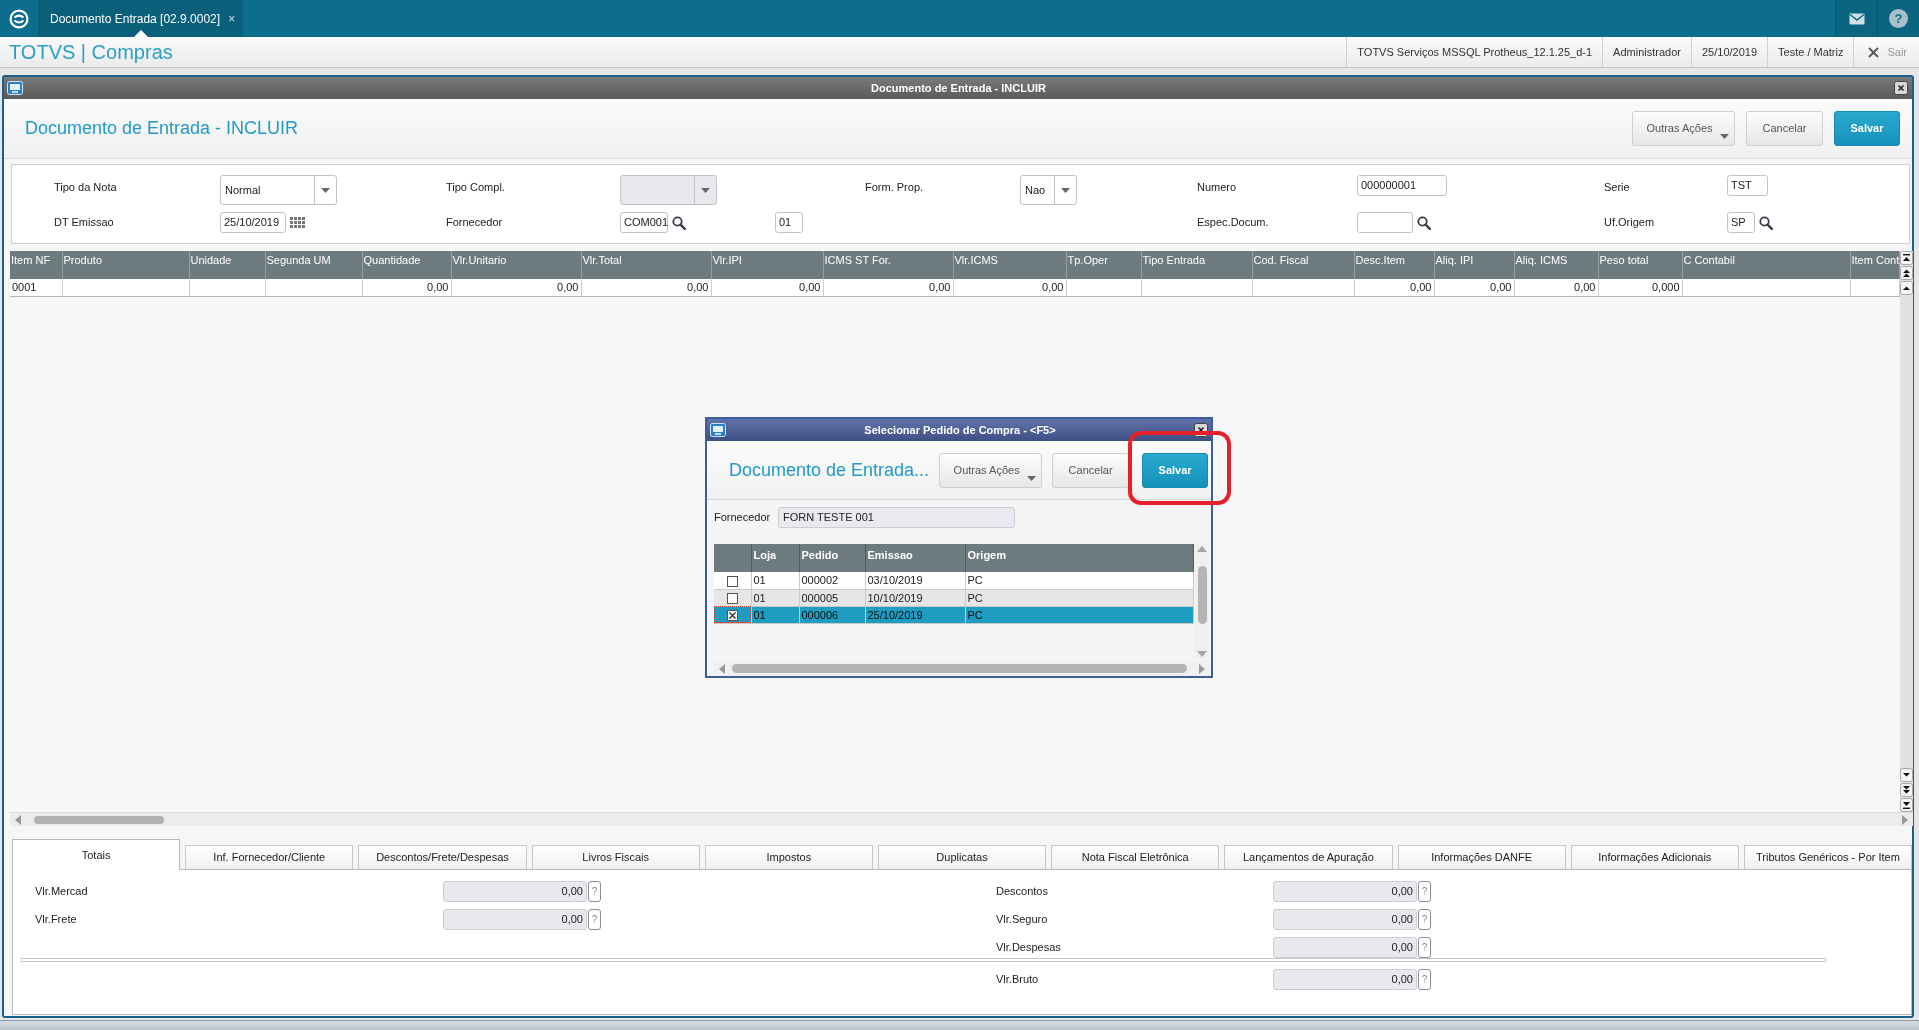 The width and height of the screenshot is (1919, 1030). What do you see at coordinates (141, 18) in the screenshot?
I see `window-tab: Documento Entrada [02.9.0002] ×` at bounding box center [141, 18].